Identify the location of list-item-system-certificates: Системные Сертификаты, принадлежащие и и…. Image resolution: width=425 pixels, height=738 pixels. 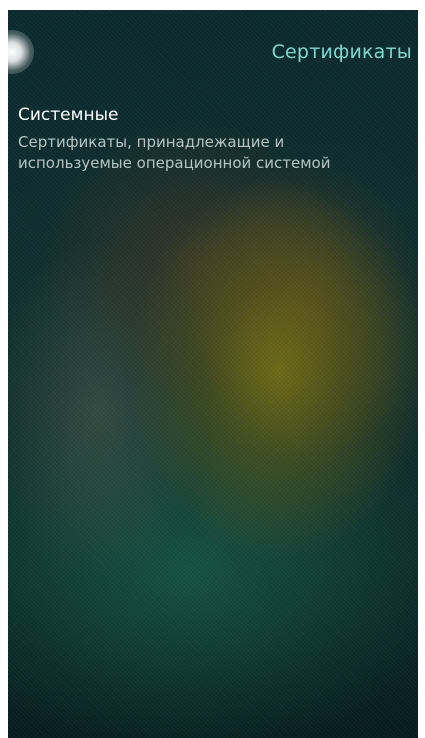
(215, 139).